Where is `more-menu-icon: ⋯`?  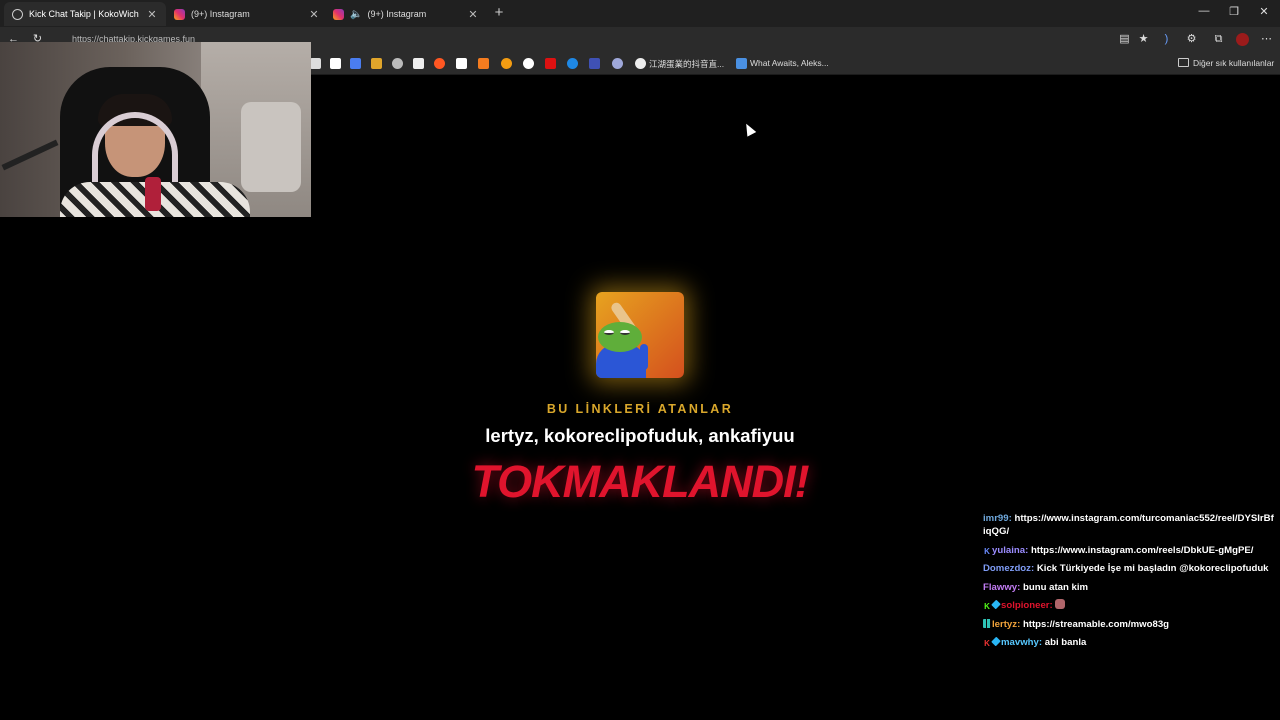
more-menu-icon: ⋯ is located at coordinates (1266, 39).